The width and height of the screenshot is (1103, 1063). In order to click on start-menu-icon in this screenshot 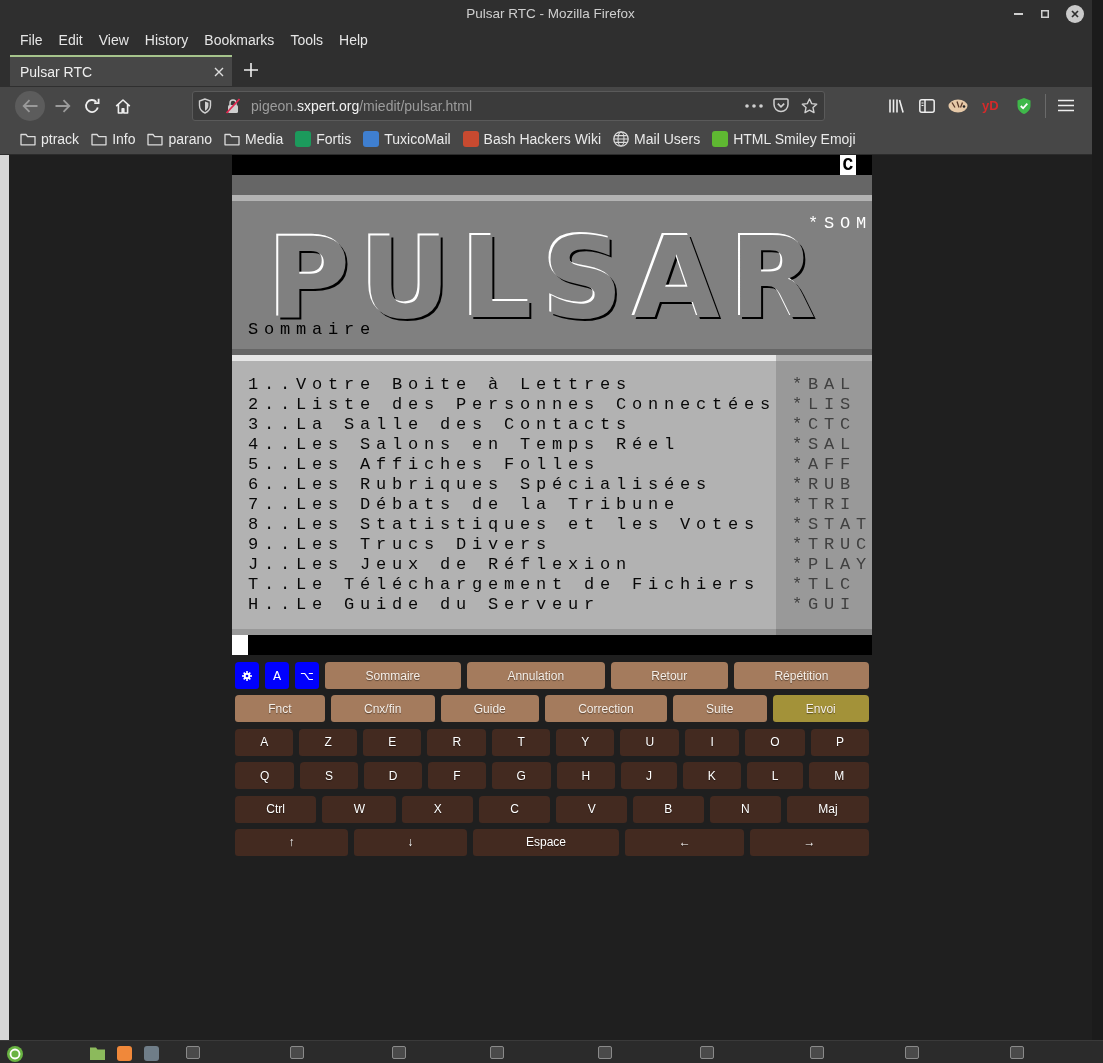, I will do `click(15, 1054)`.